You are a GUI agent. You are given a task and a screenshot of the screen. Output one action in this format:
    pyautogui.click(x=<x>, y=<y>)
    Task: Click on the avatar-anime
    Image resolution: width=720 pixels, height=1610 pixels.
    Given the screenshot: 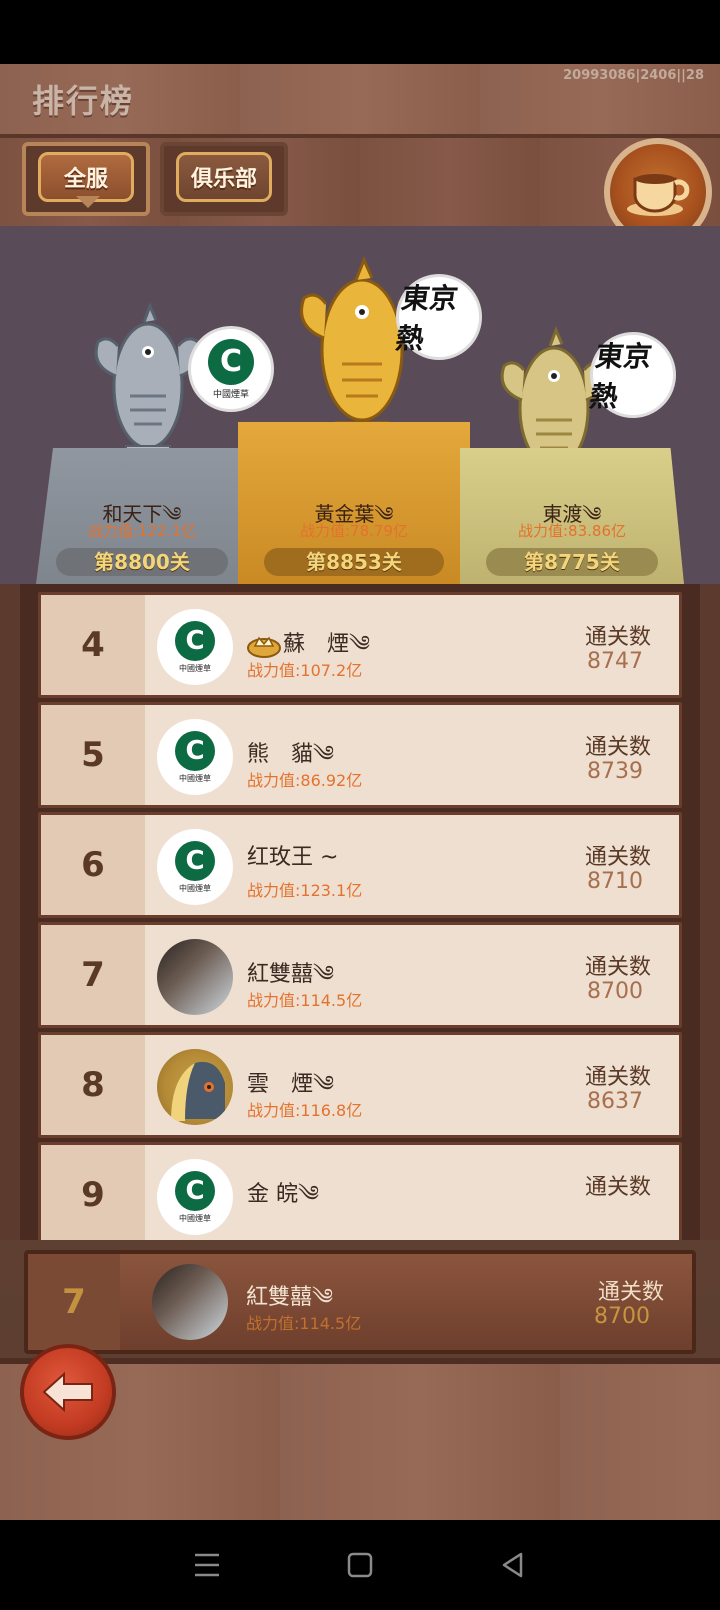 What is the action you would take?
    pyautogui.click(x=195, y=1087)
    